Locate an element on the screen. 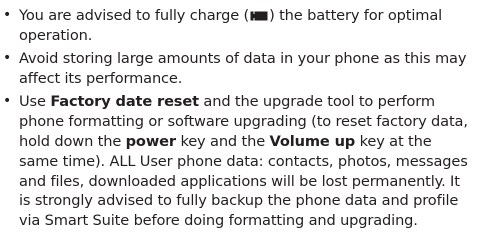  factory-reset-term: Factory date reset is located at coordinates (124, 102).